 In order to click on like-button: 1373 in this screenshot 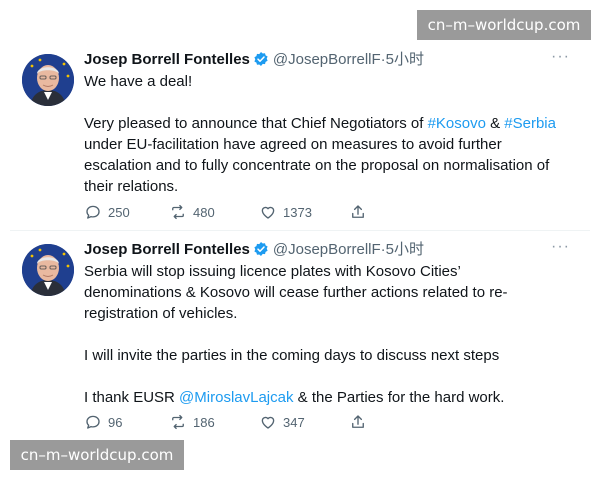, I will do `click(304, 212)`.